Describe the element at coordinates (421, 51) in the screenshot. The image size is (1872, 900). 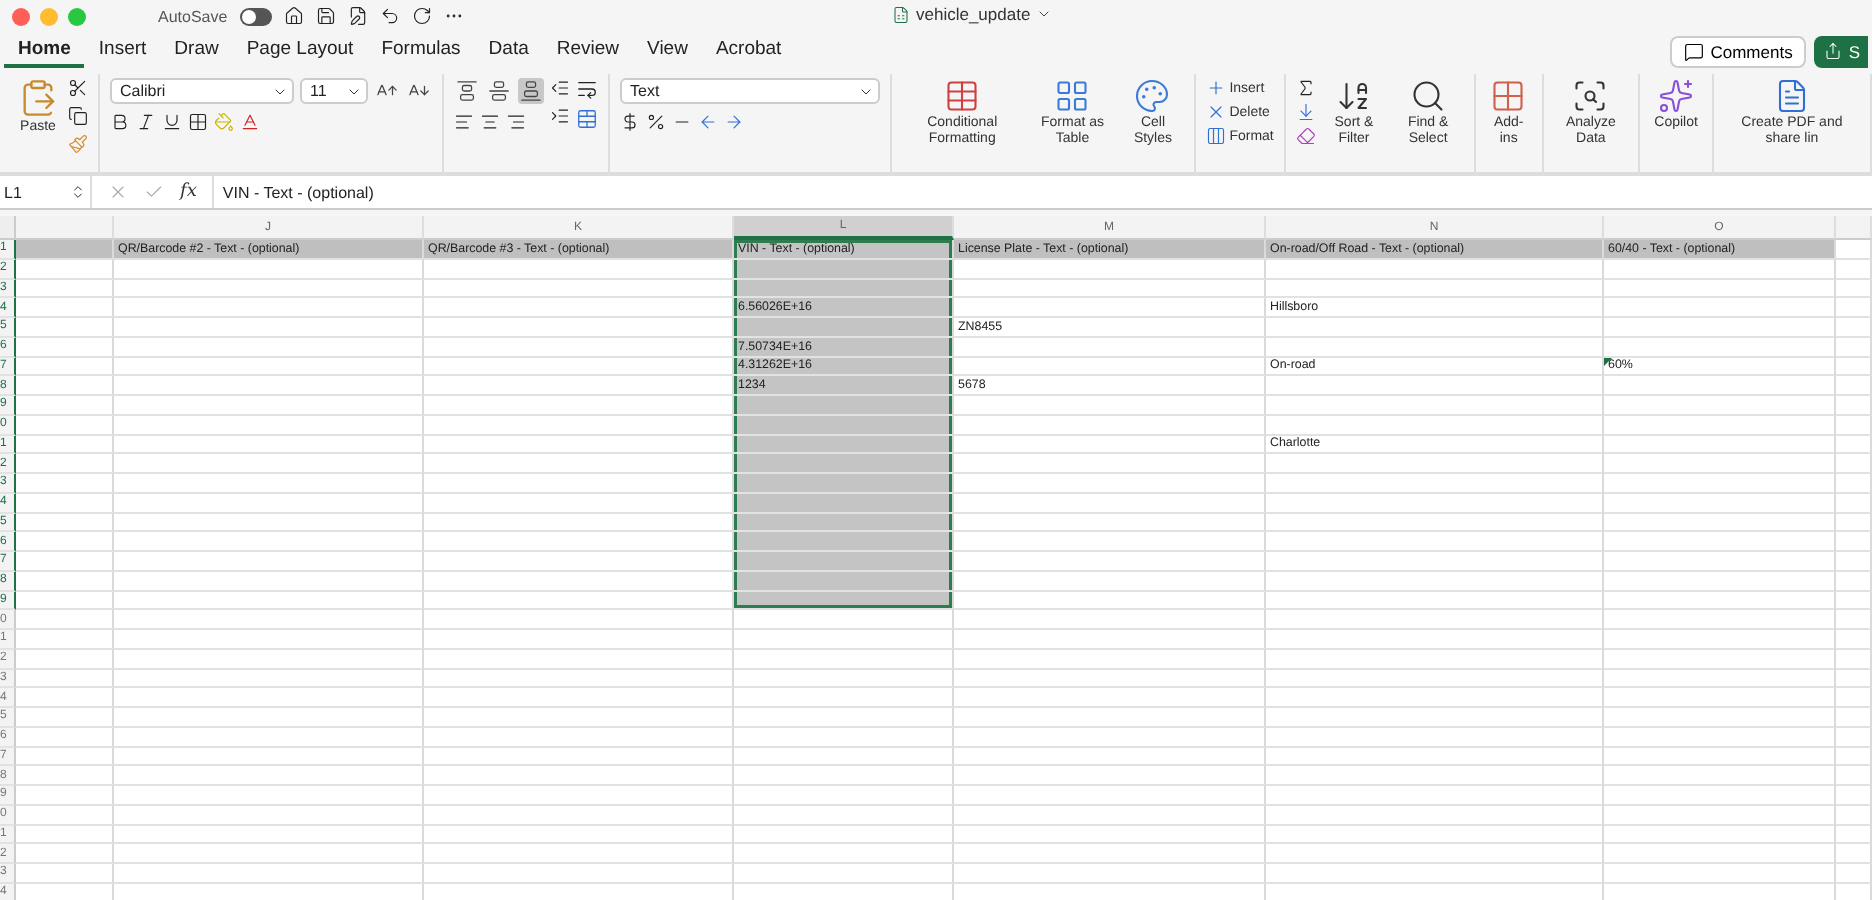
I see `ribbon-tab: Formulas` at that location.